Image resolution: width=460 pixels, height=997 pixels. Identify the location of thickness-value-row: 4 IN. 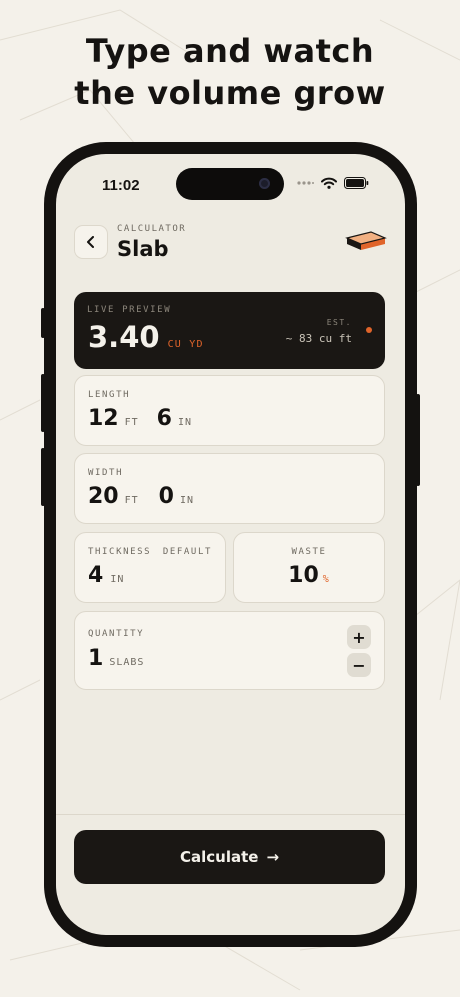
(106, 575).